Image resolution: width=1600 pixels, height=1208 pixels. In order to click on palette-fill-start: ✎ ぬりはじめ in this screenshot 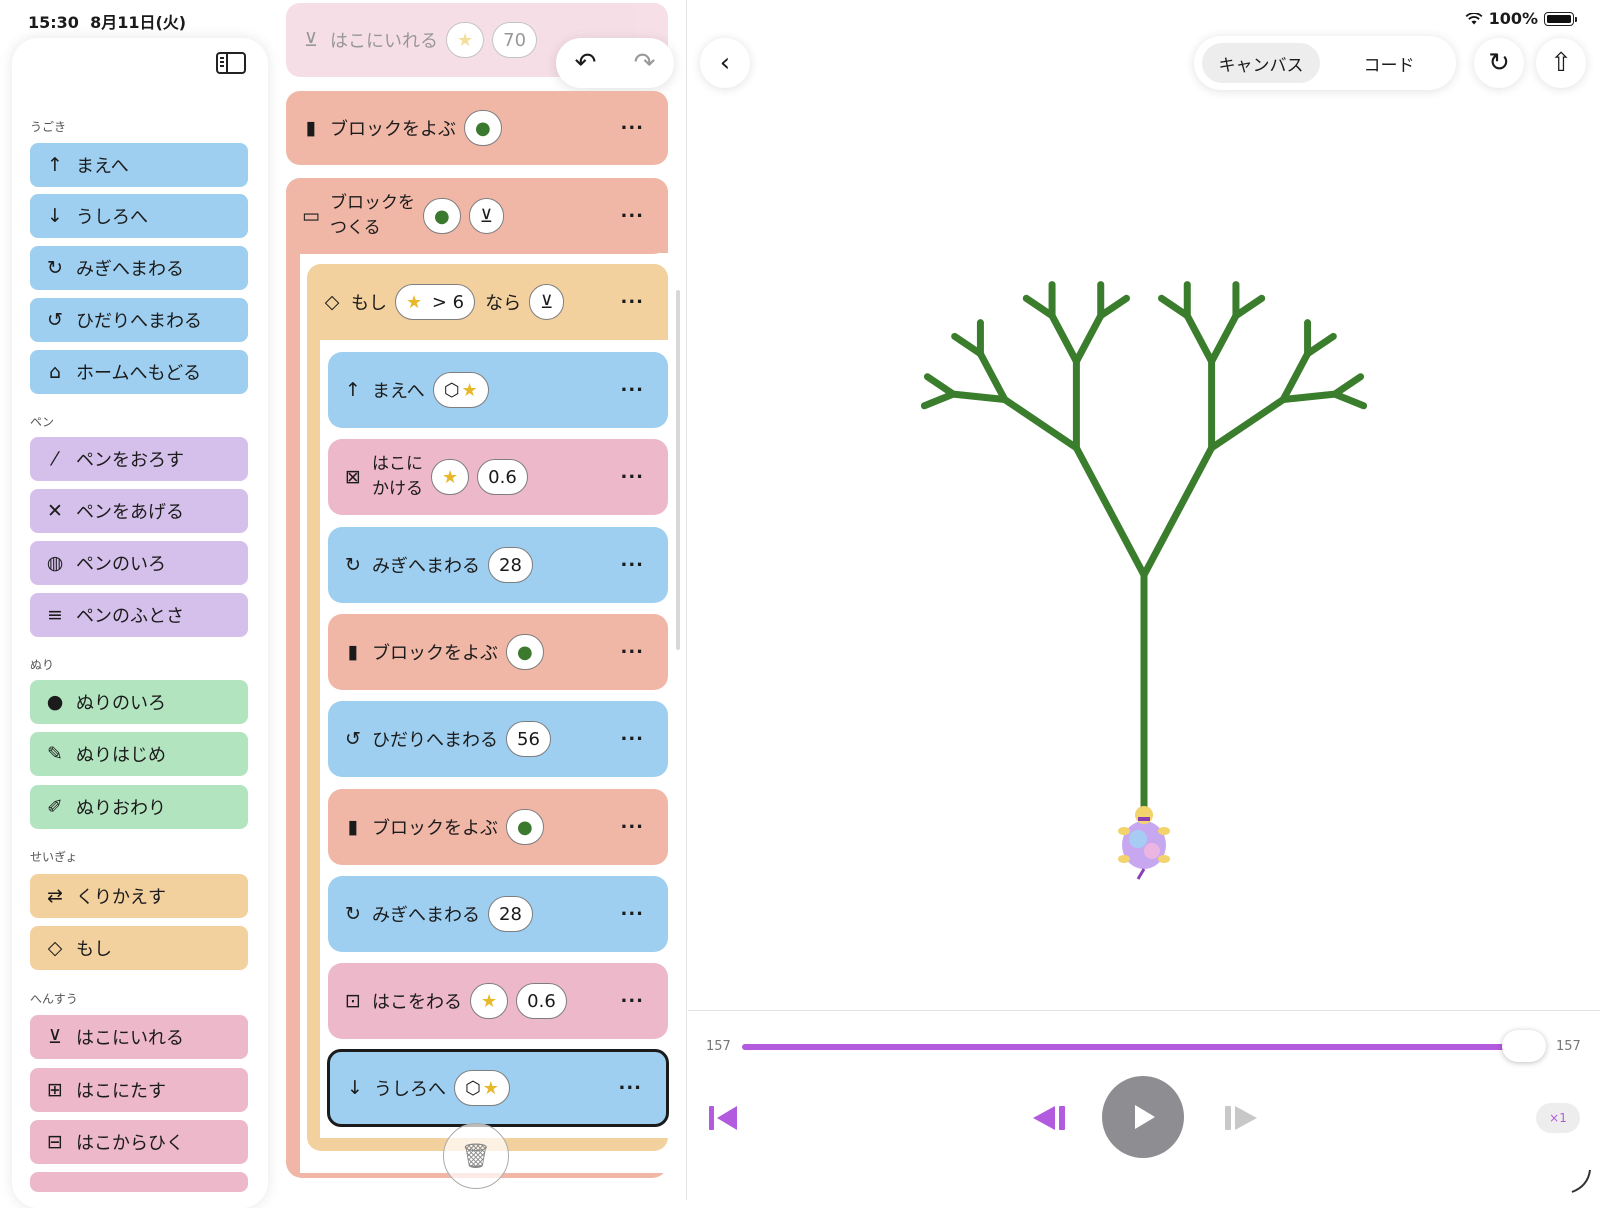, I will do `click(139, 754)`.